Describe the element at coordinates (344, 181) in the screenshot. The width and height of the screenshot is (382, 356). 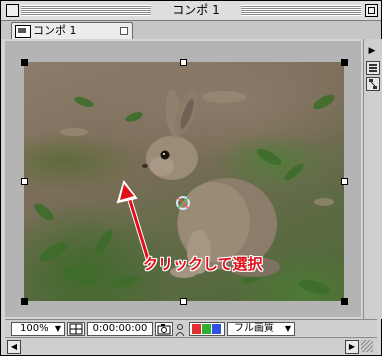
I see `layer-handle-right` at that location.